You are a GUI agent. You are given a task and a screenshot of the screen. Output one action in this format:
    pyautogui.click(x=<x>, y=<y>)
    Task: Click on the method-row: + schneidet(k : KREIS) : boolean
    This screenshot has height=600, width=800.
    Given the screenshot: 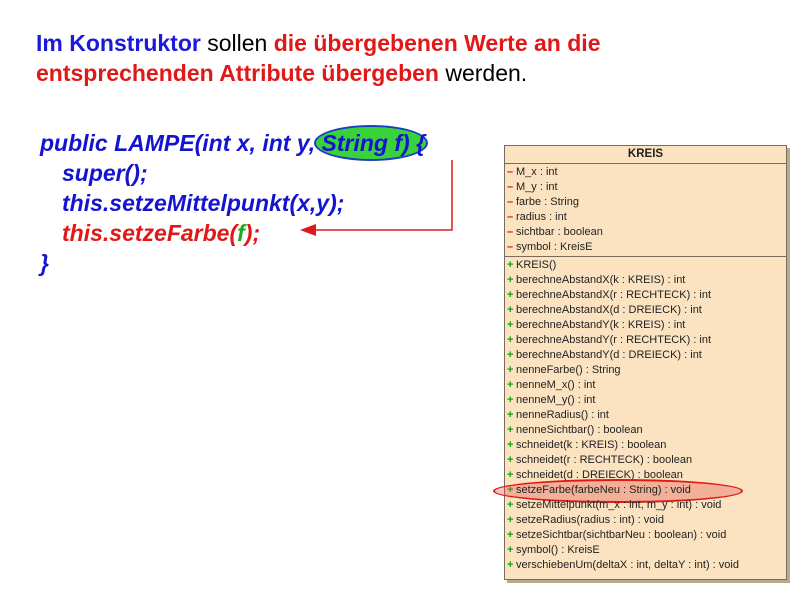 What is the action you would take?
    pyautogui.click(x=646, y=445)
    